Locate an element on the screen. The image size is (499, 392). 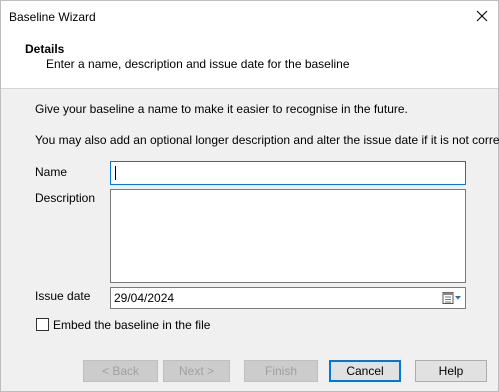
name-label: Name is located at coordinates (51, 172).